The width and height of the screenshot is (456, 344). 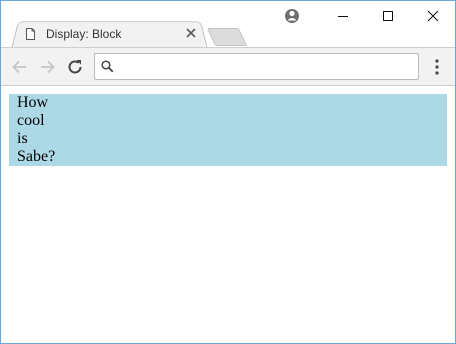 What do you see at coordinates (266, 66) in the screenshot?
I see `address-input` at bounding box center [266, 66].